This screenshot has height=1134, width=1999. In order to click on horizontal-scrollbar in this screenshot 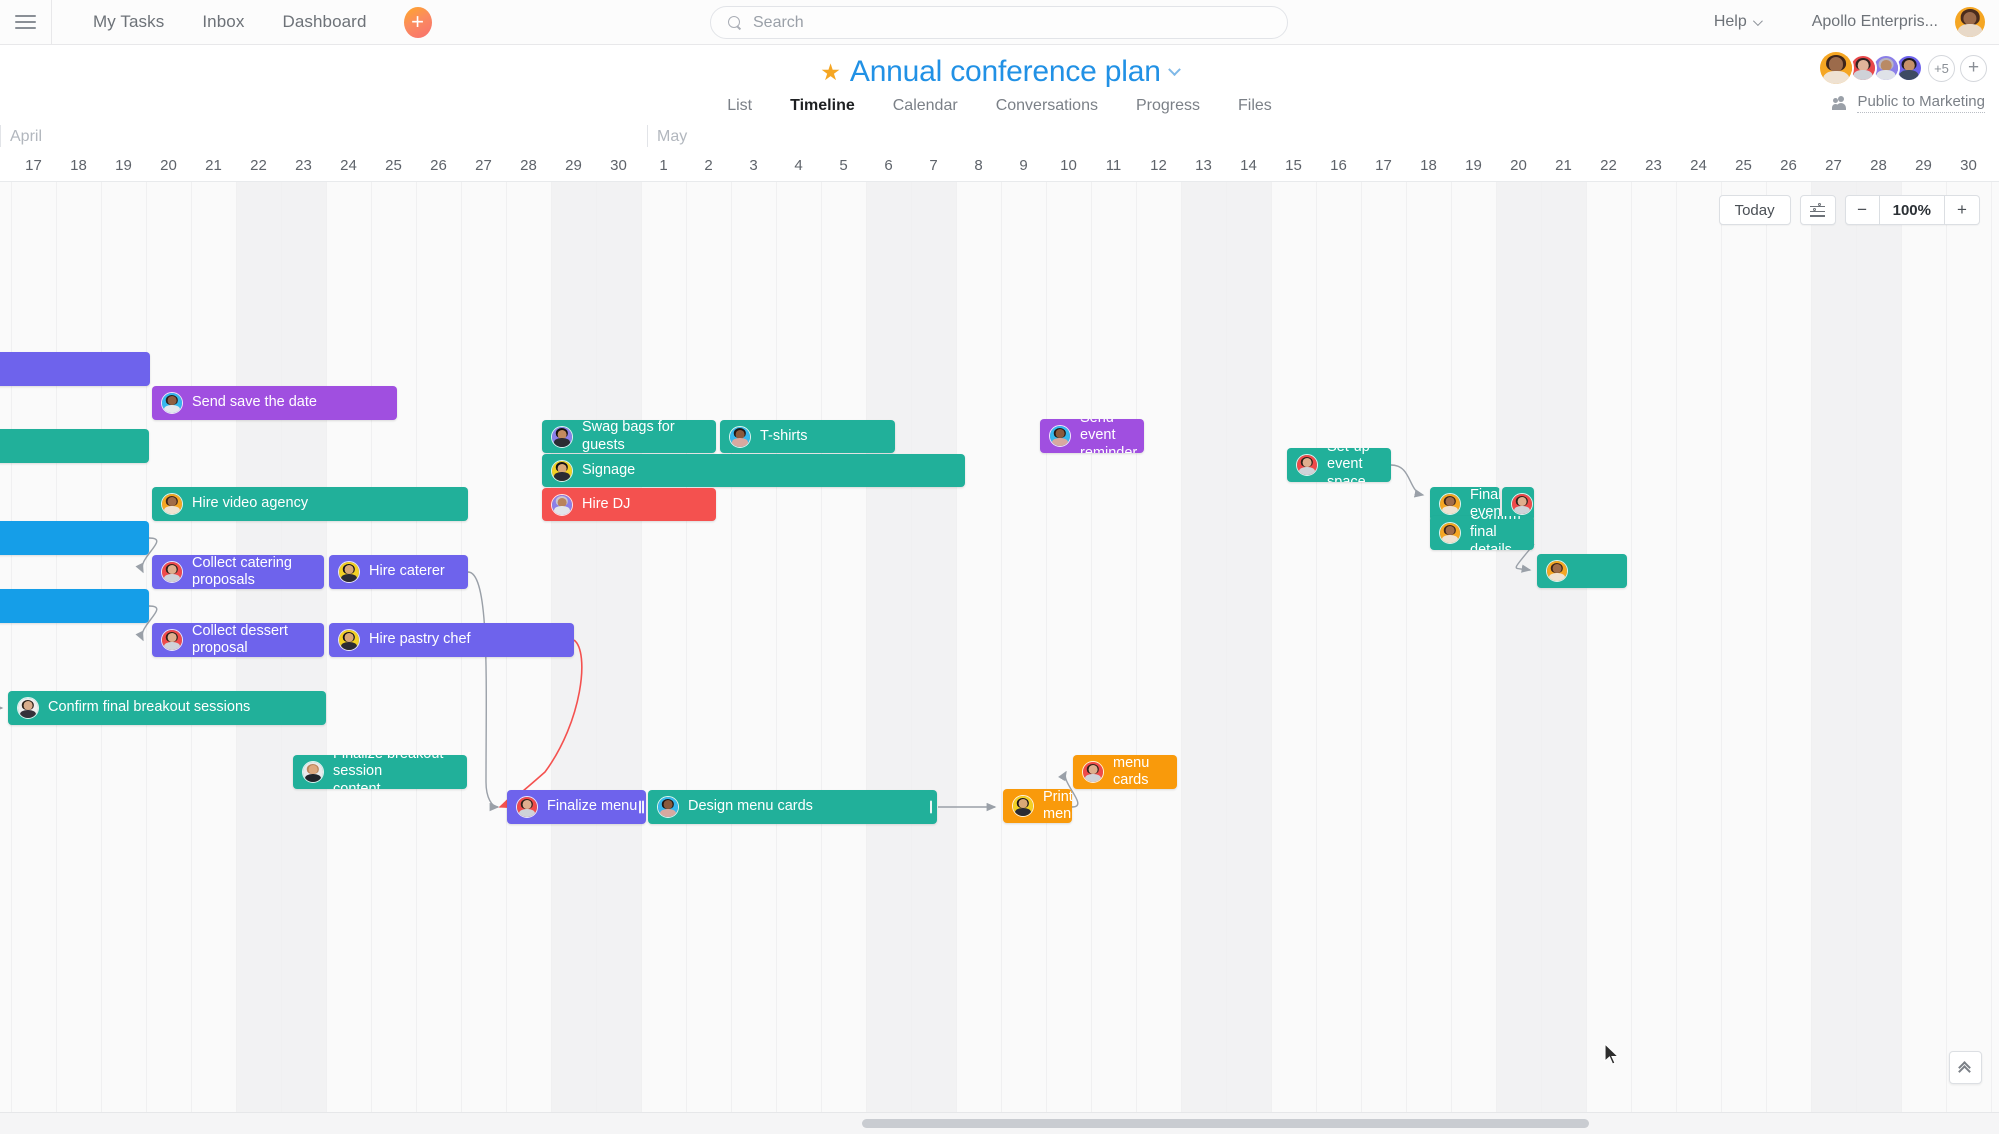, I will do `click(999, 1123)`.